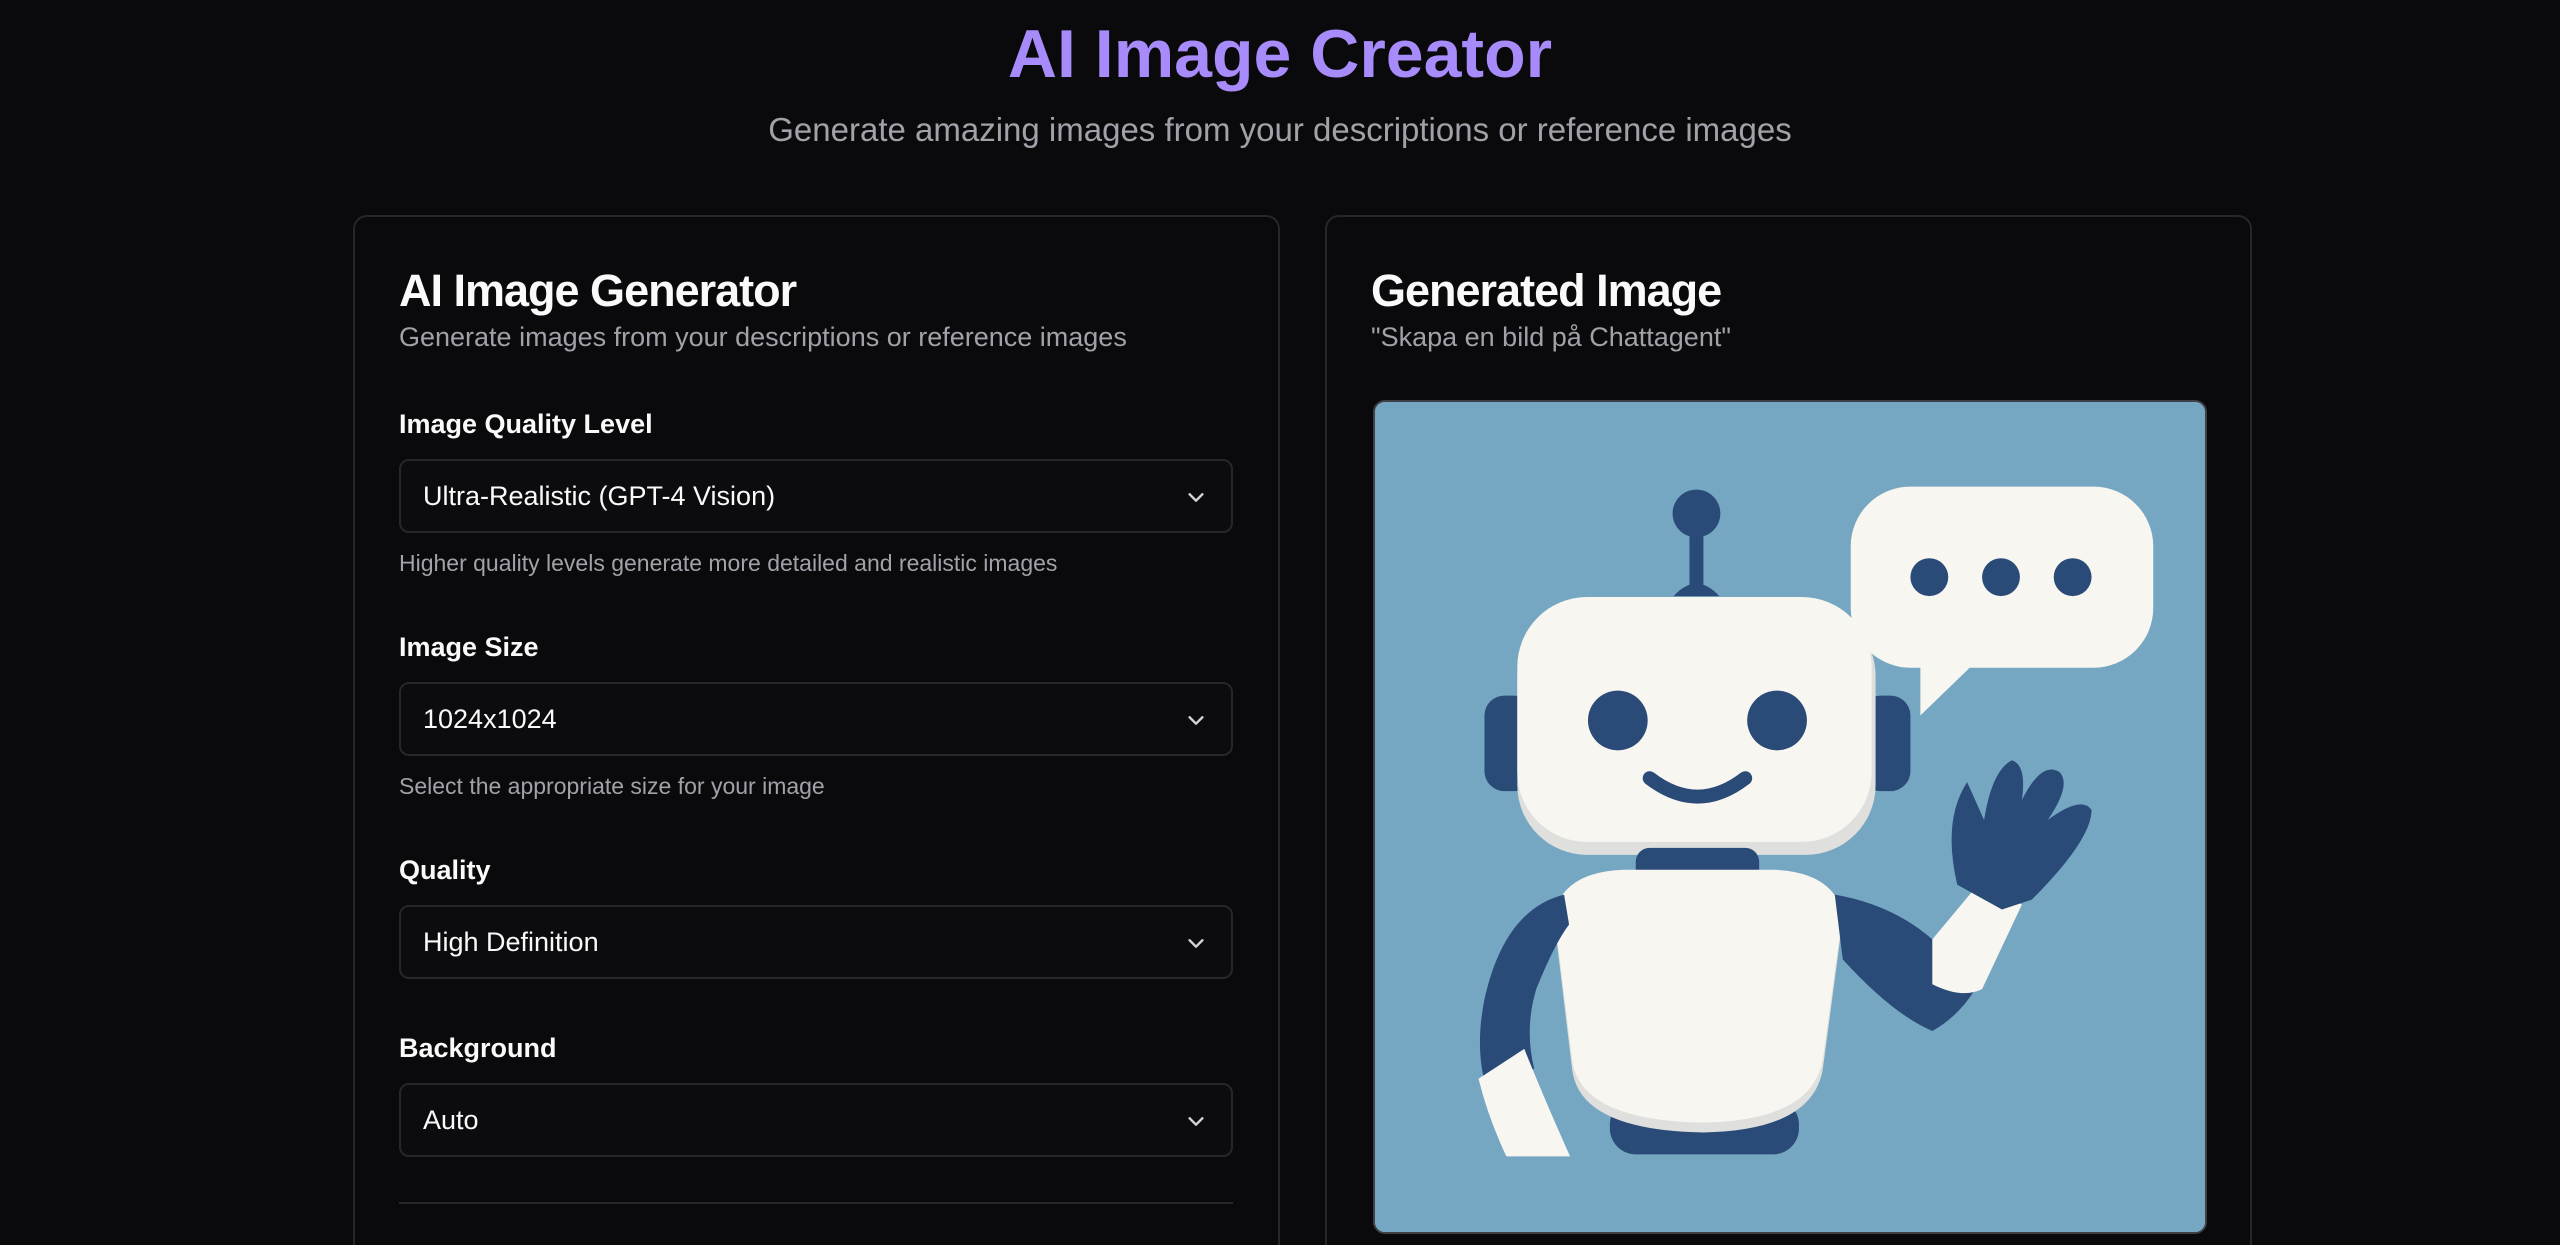 The width and height of the screenshot is (2560, 1245). What do you see at coordinates (598, 290) in the screenshot?
I see `generator-title: AI Image Generator` at bounding box center [598, 290].